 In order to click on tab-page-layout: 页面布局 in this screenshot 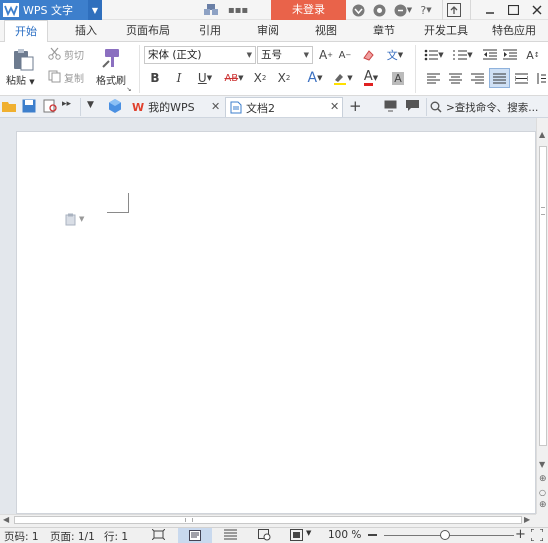, I will do `click(148, 31)`.